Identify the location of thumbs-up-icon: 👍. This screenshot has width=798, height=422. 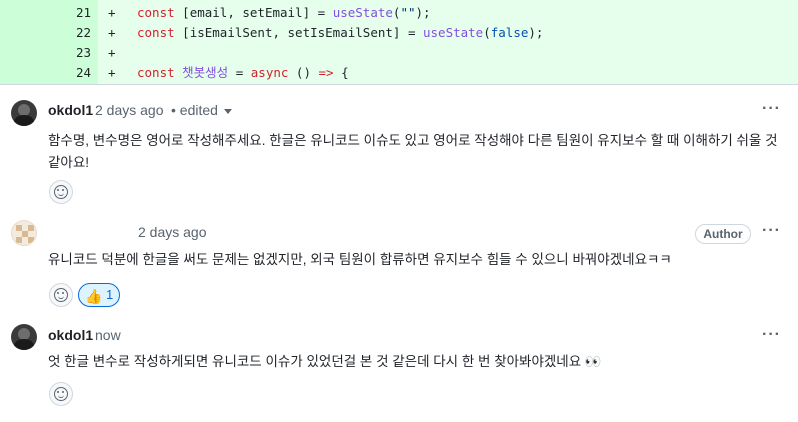
(94, 296).